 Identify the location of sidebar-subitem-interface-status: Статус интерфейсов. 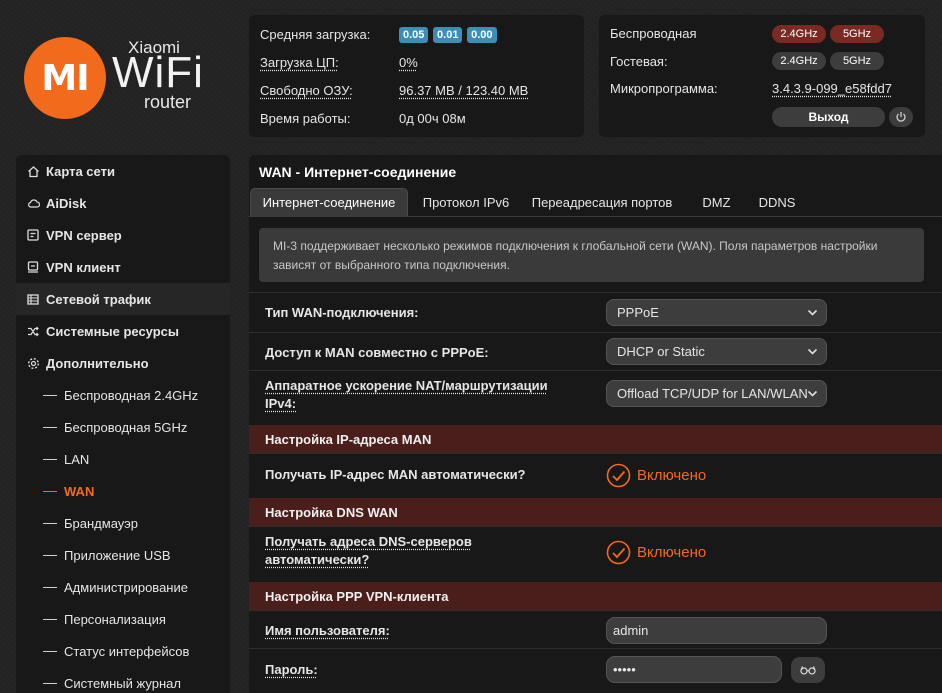
(123, 651).